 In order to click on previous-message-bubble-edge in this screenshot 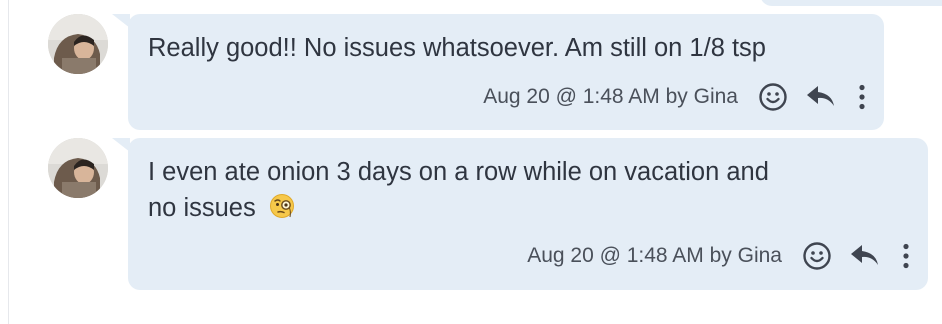, I will do `click(851, 3)`.